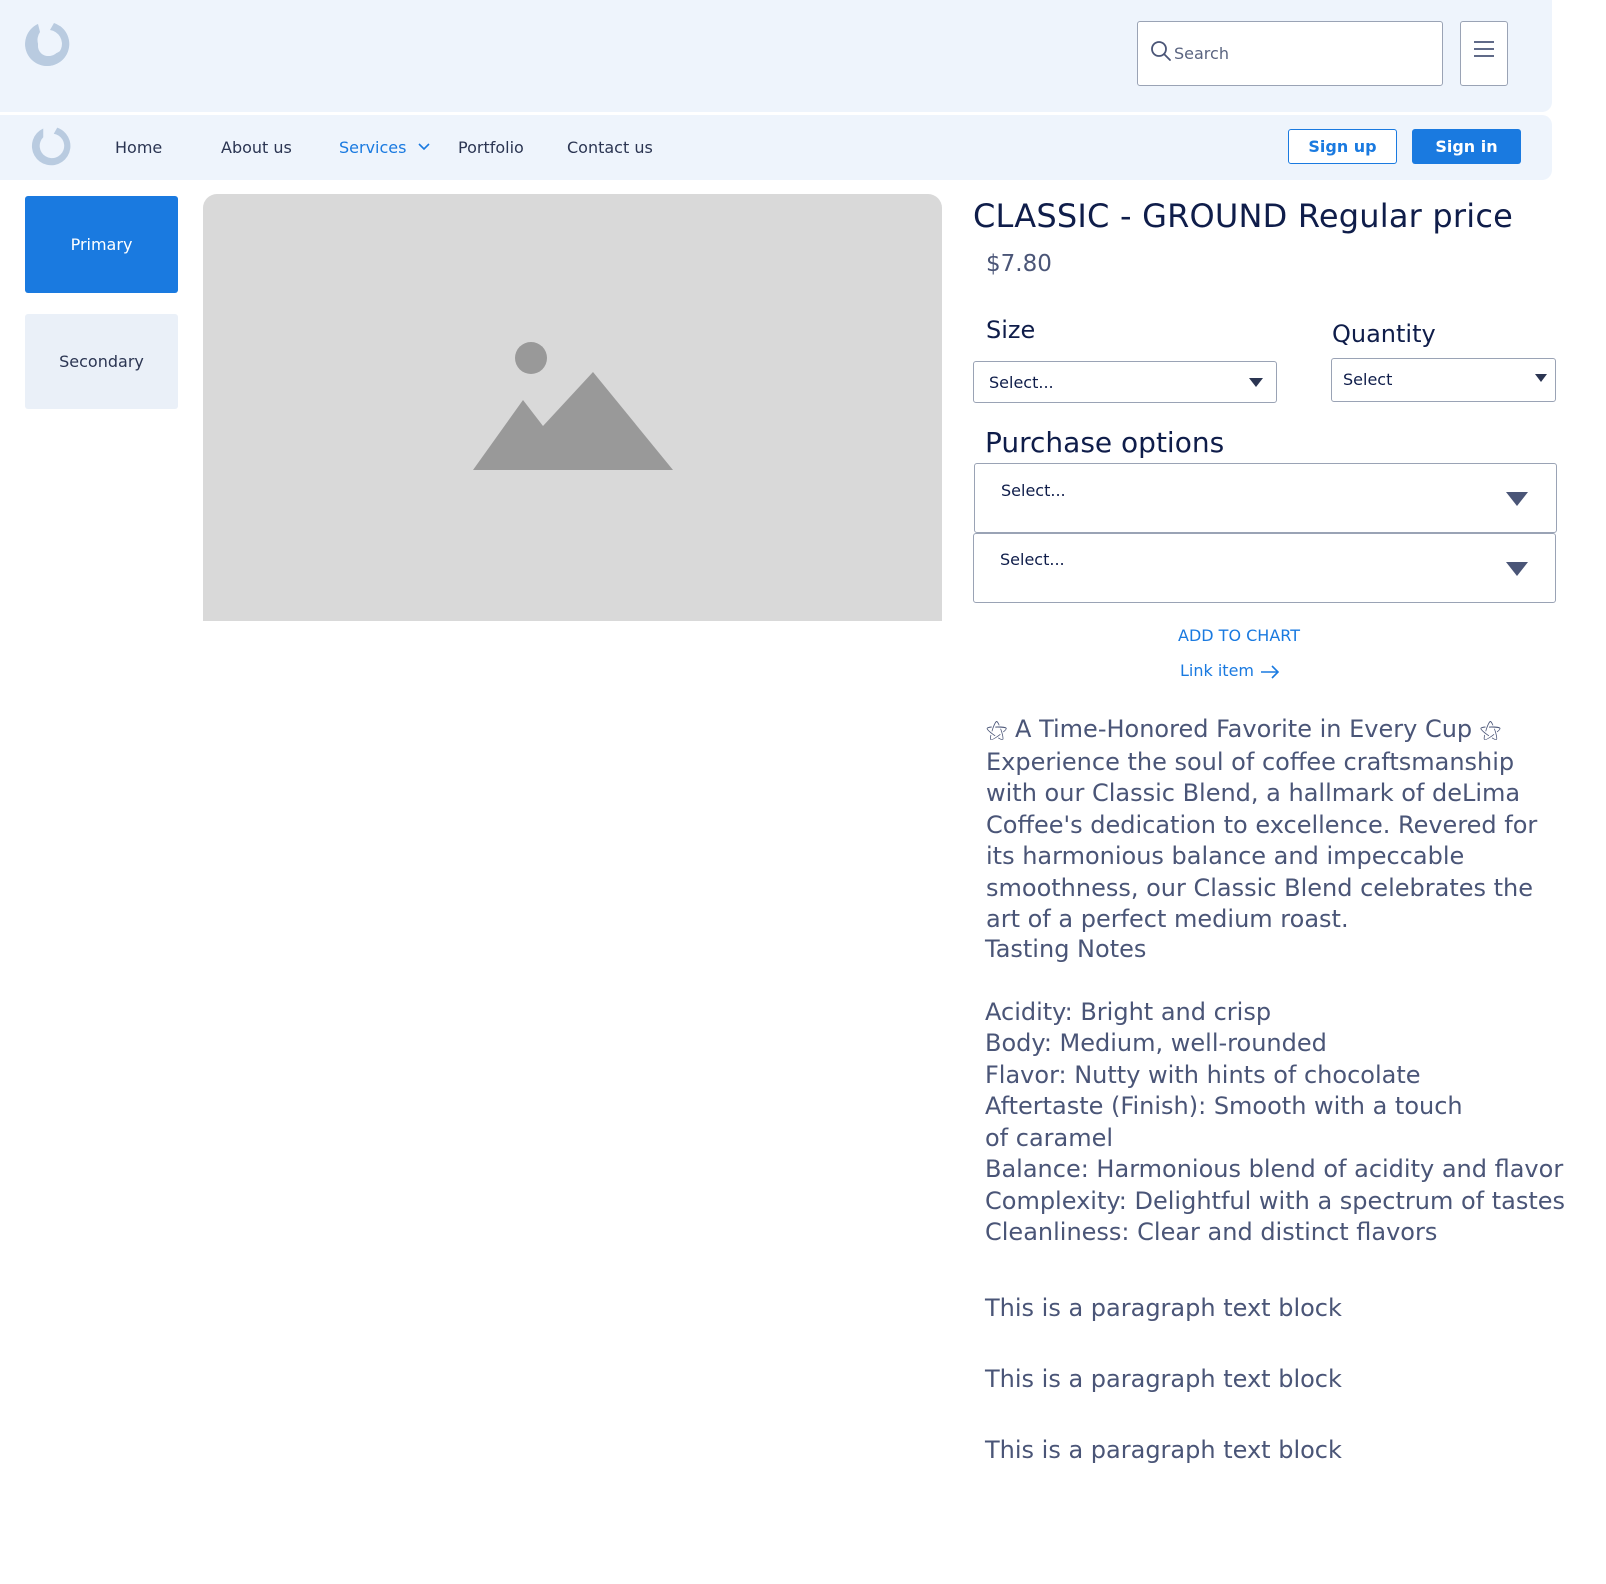 This screenshot has height=1584, width=1606. I want to click on tasting-note-item: Acidity: Bright and crisp, so click(1128, 1011).